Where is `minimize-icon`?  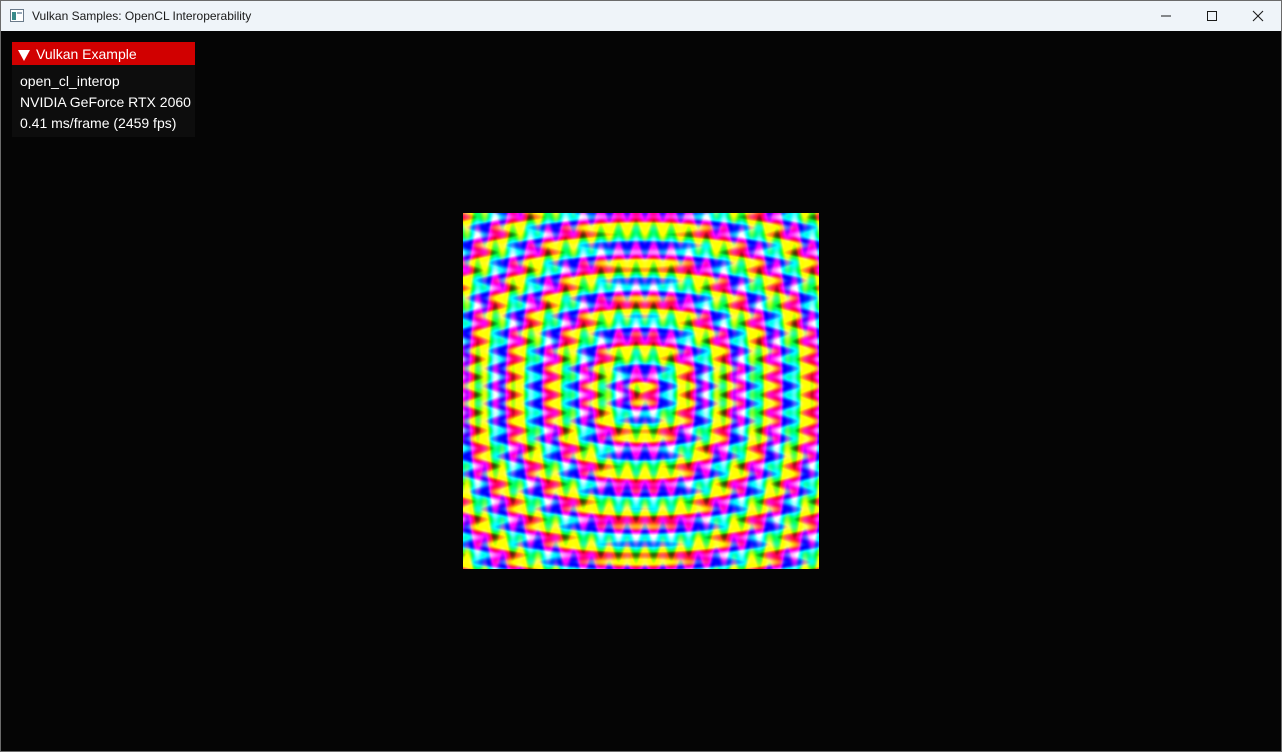 minimize-icon is located at coordinates (1166, 16).